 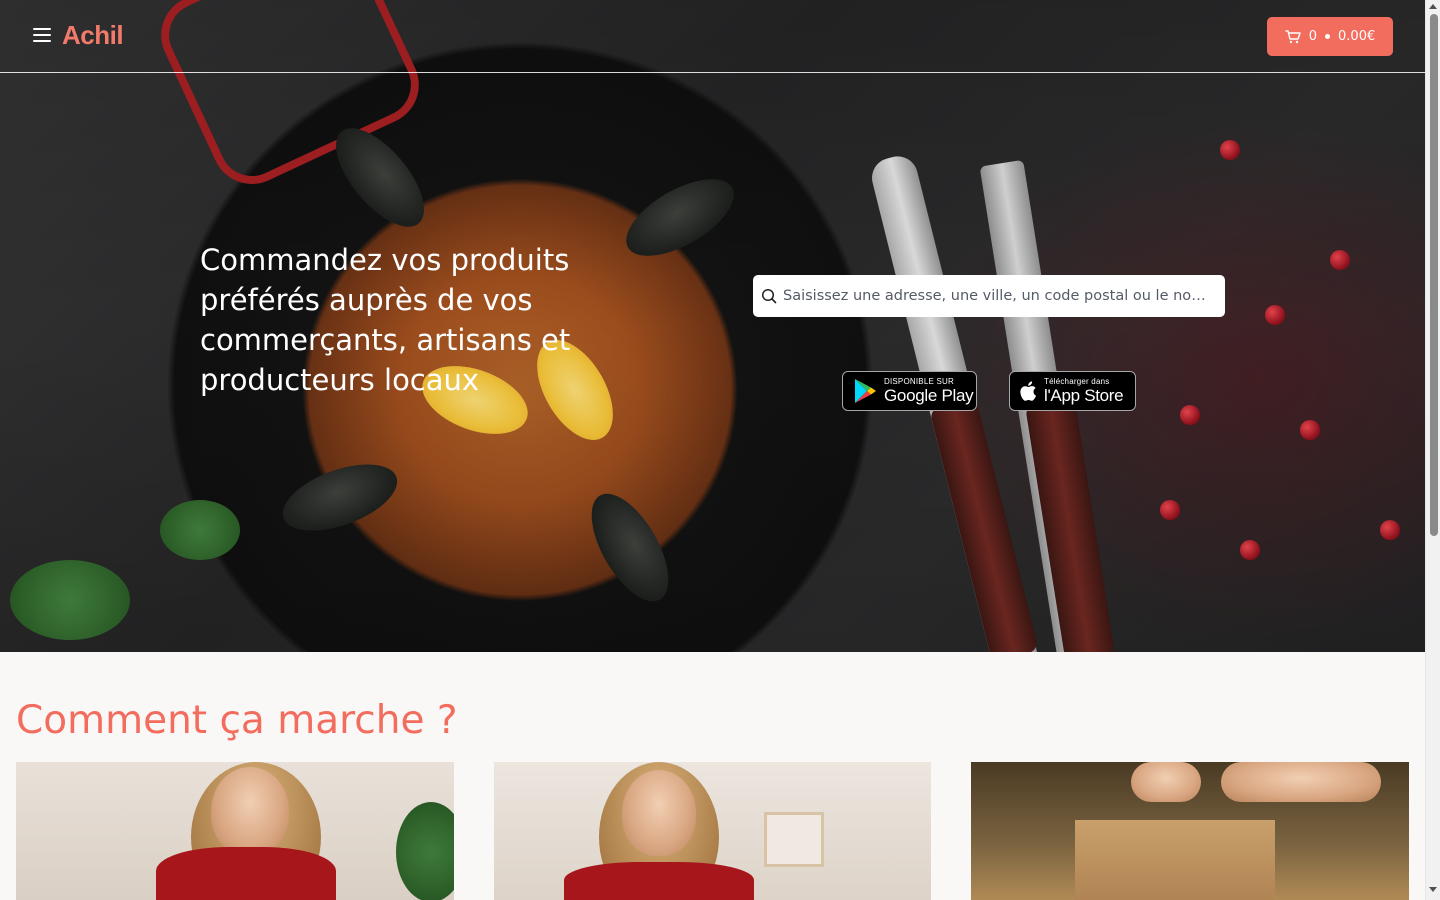 I want to click on hamburger-menu-icon, so click(x=42, y=36).